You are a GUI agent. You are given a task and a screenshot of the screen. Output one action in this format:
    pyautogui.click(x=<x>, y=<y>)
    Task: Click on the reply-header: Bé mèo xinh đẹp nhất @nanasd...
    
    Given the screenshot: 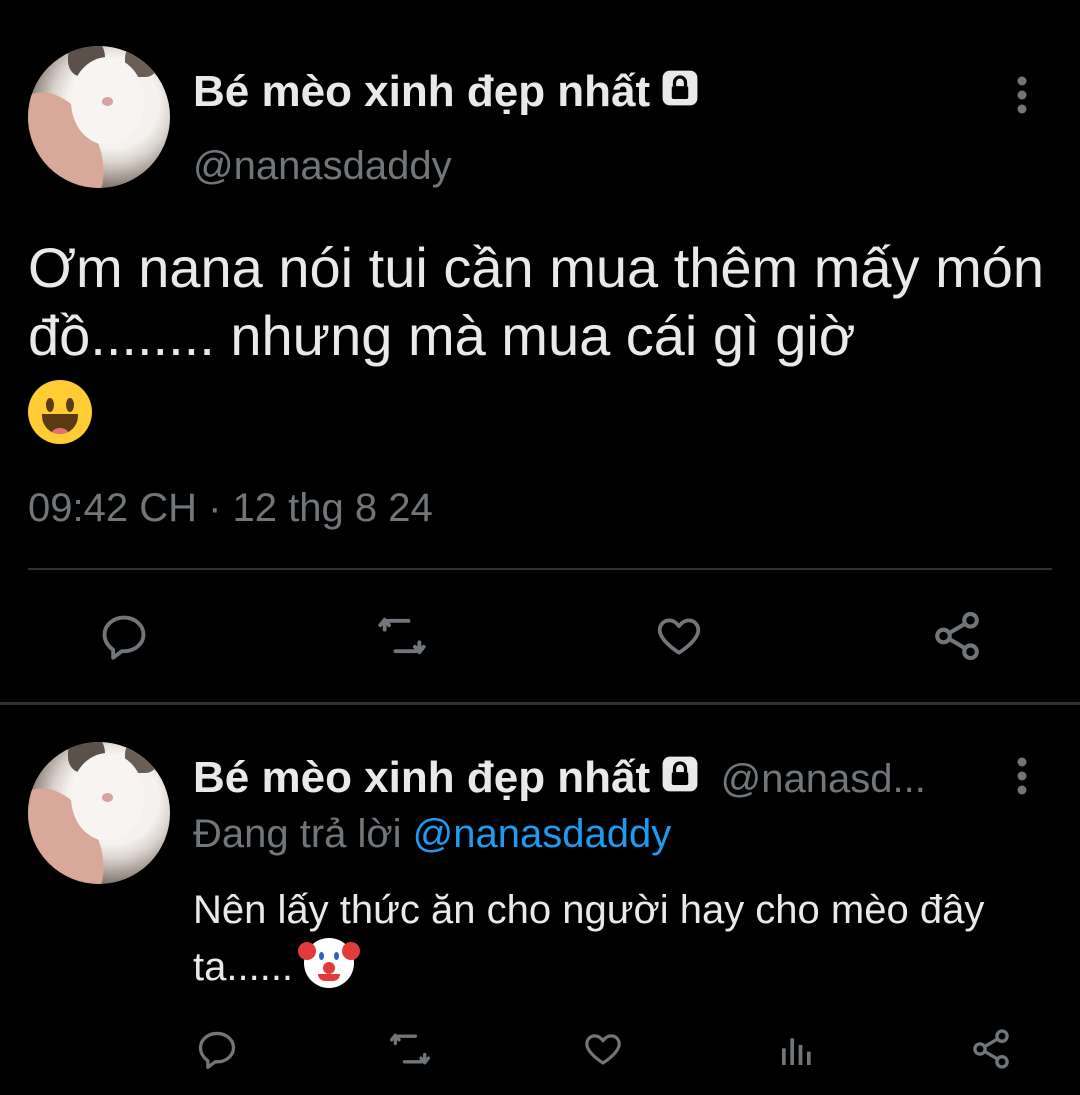 What is the action you would take?
    pyautogui.click(x=559, y=777)
    